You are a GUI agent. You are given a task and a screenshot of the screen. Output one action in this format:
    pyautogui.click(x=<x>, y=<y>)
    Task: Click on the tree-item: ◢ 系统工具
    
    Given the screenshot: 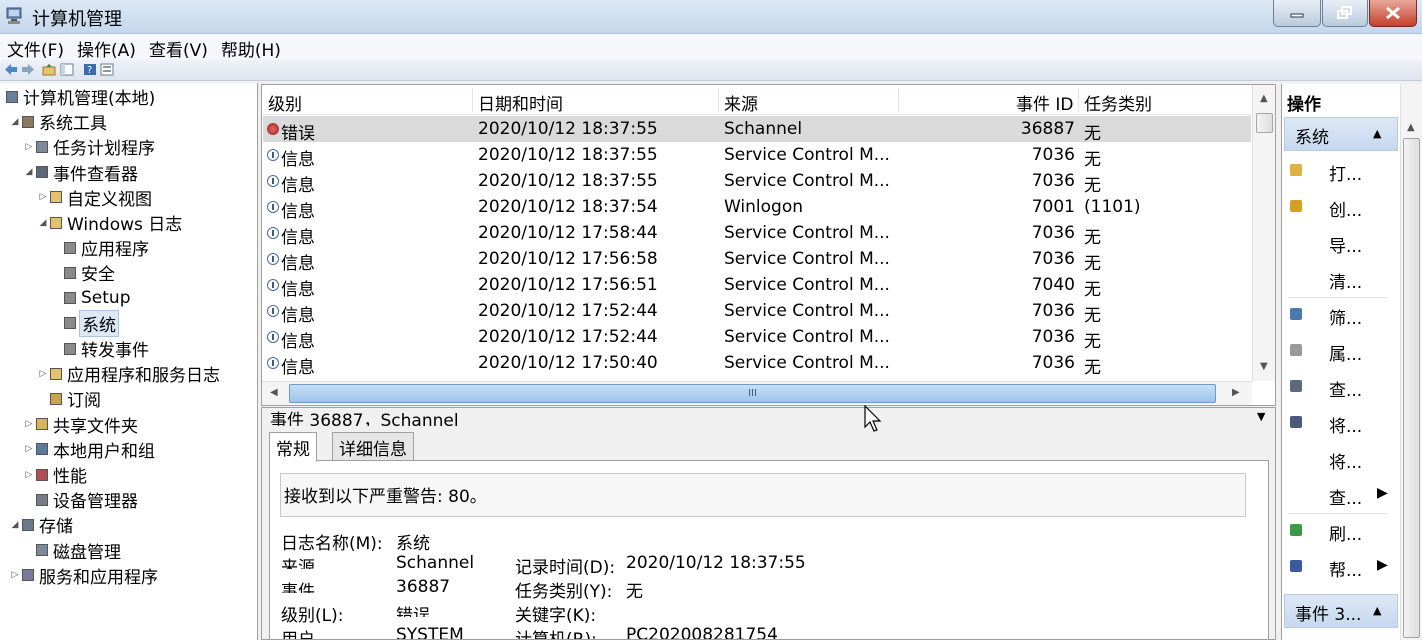 What is the action you would take?
    pyautogui.click(x=59, y=121)
    